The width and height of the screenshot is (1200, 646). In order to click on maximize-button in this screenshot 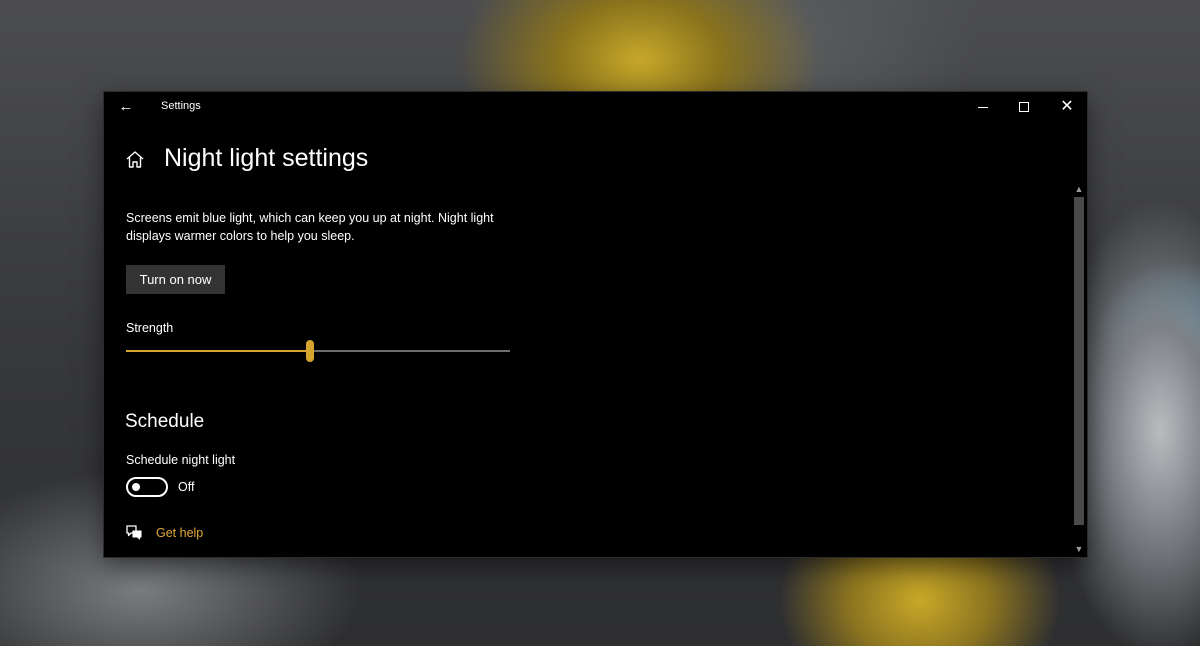, I will do `click(1024, 107)`.